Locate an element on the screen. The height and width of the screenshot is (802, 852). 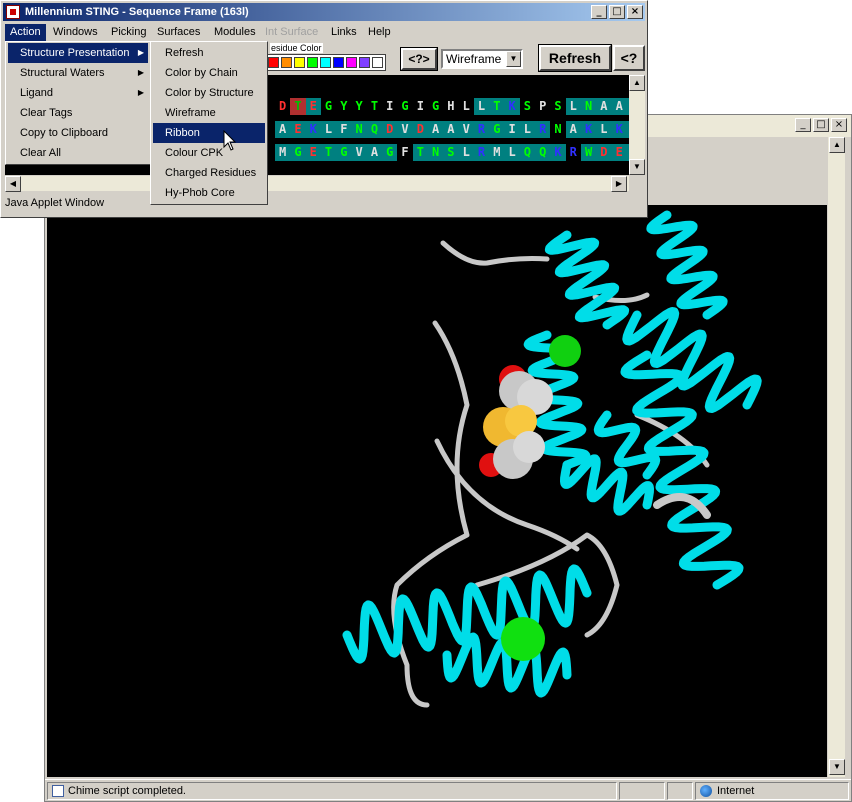
menu-item-copy-to-clipboard: Copy to Clipboard is located at coordinates (78, 133).